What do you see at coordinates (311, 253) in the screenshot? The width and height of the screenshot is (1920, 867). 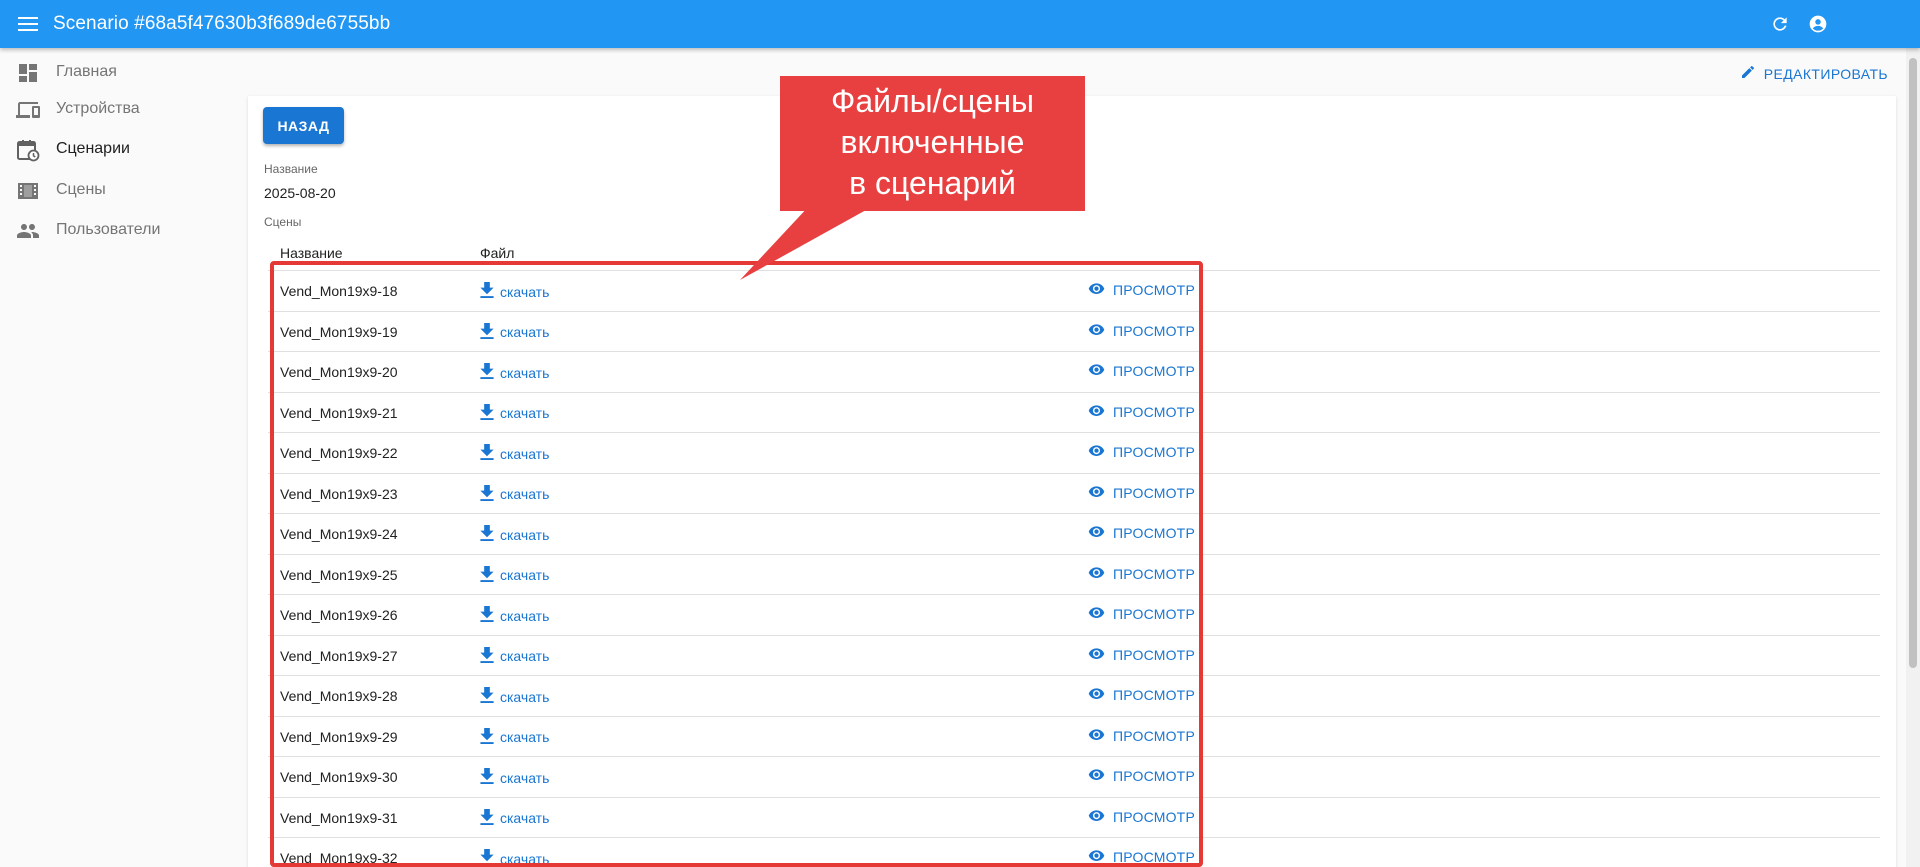 I see `column-header-name: Название` at bounding box center [311, 253].